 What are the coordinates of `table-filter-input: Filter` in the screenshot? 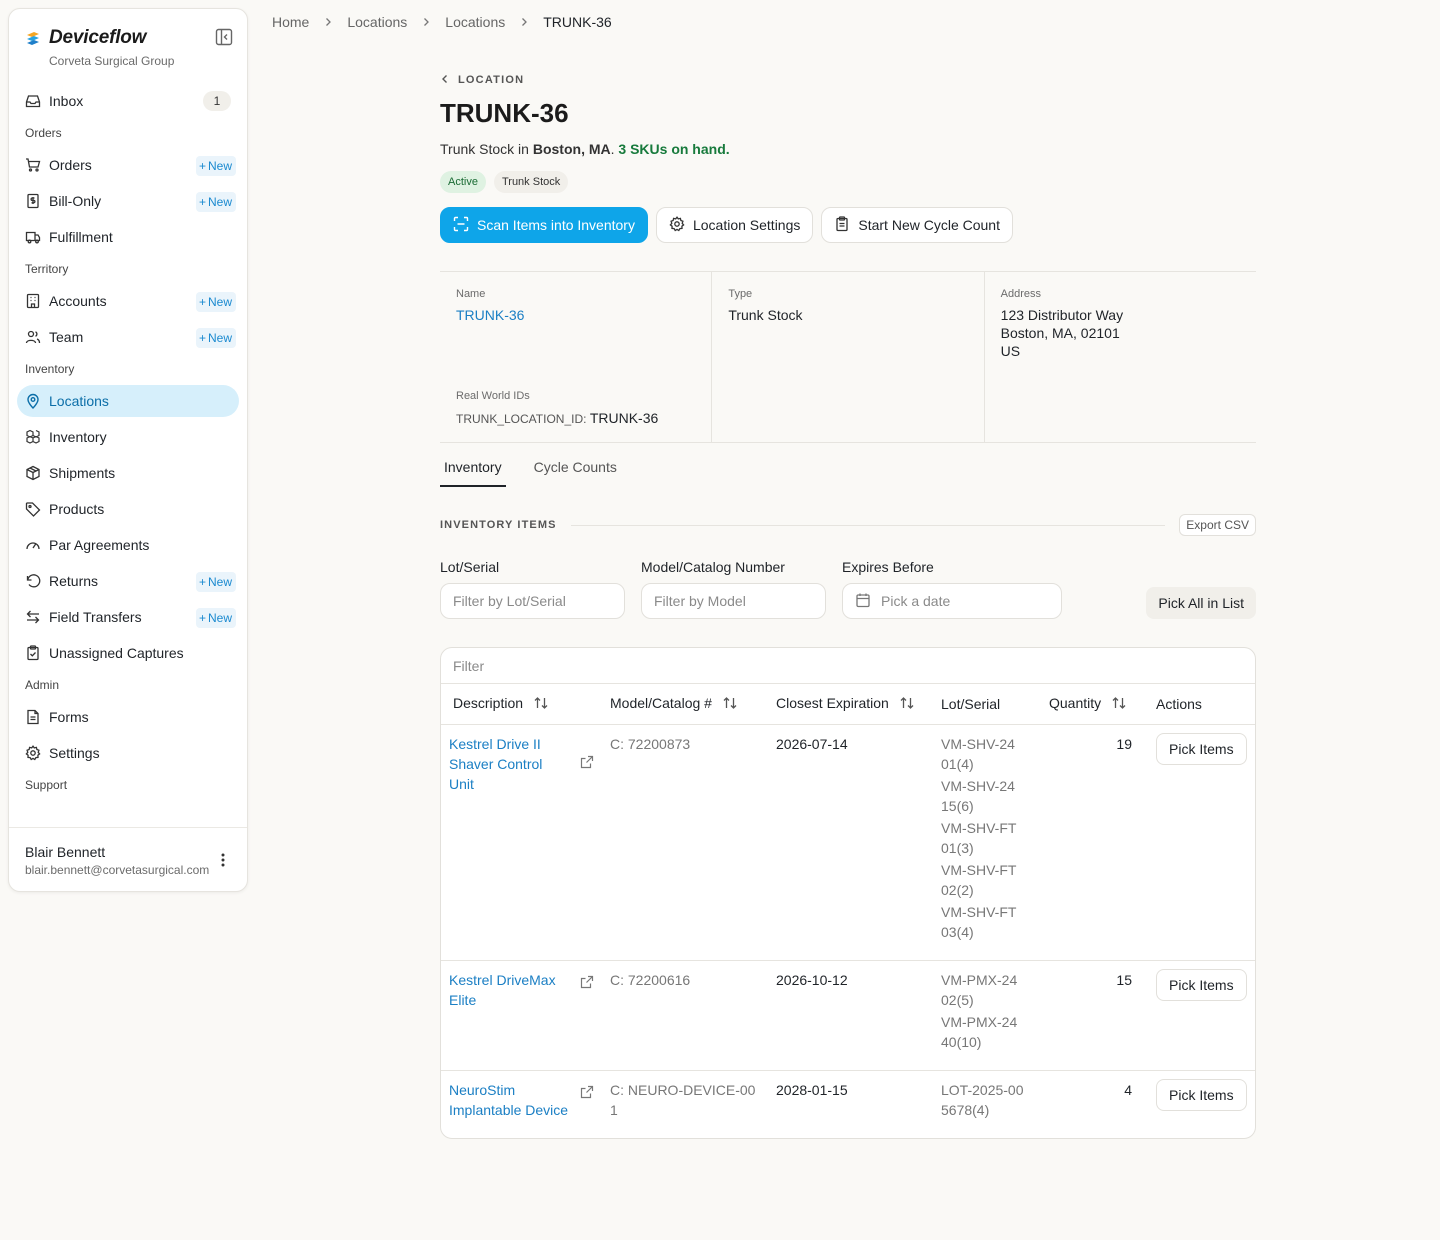 It's located at (848, 666).